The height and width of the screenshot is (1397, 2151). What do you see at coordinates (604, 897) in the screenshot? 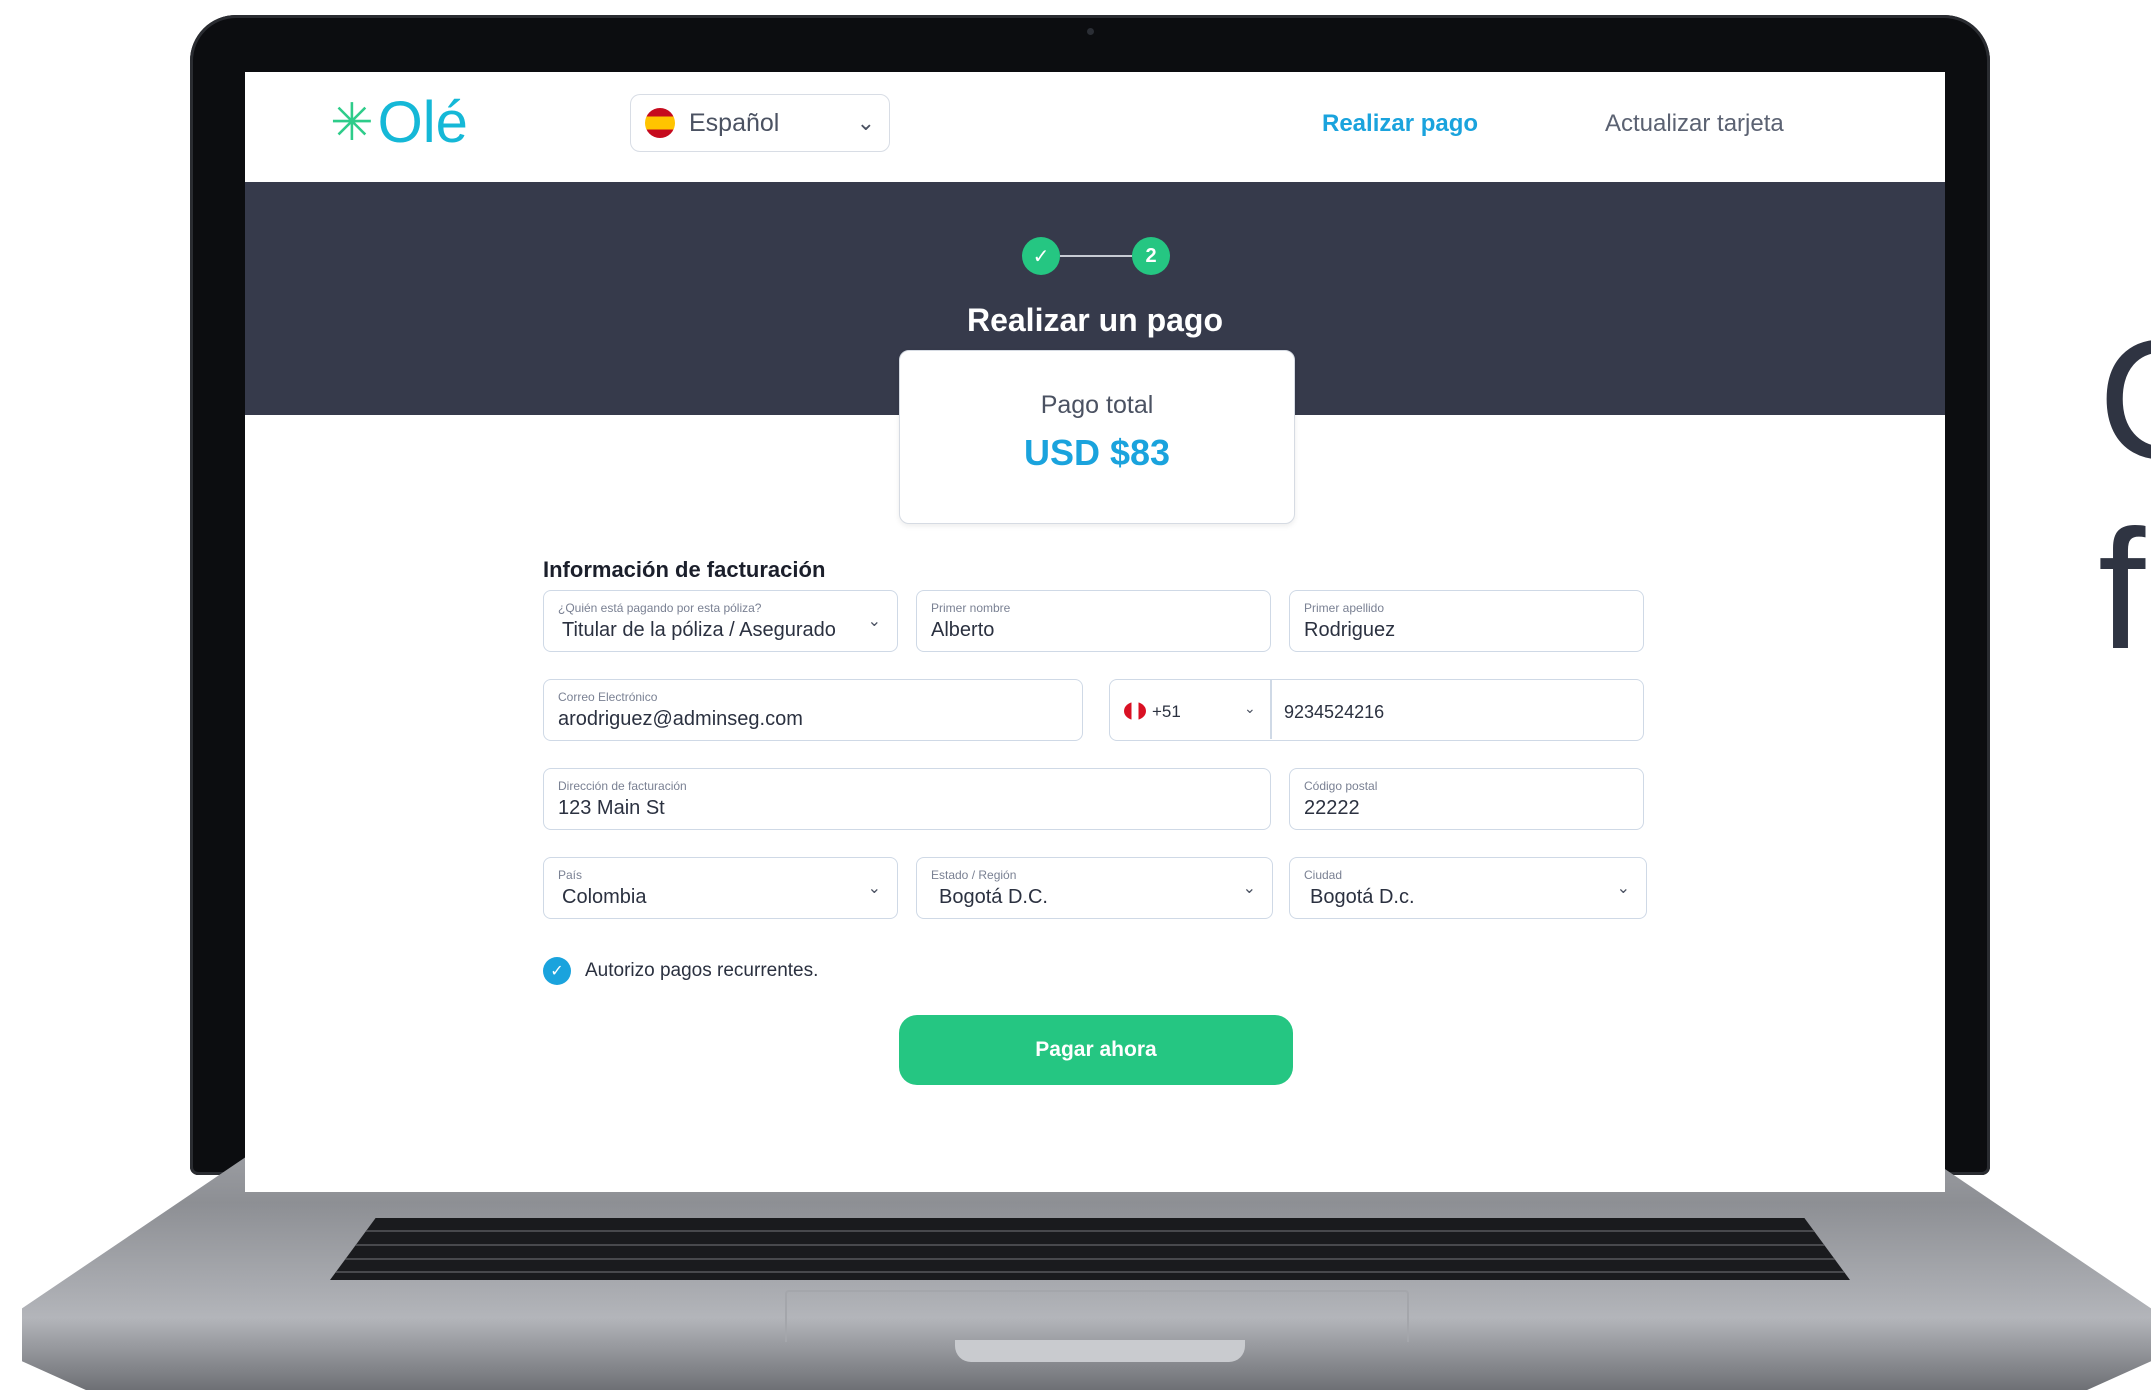
I see `country-value: Colombia` at bounding box center [604, 897].